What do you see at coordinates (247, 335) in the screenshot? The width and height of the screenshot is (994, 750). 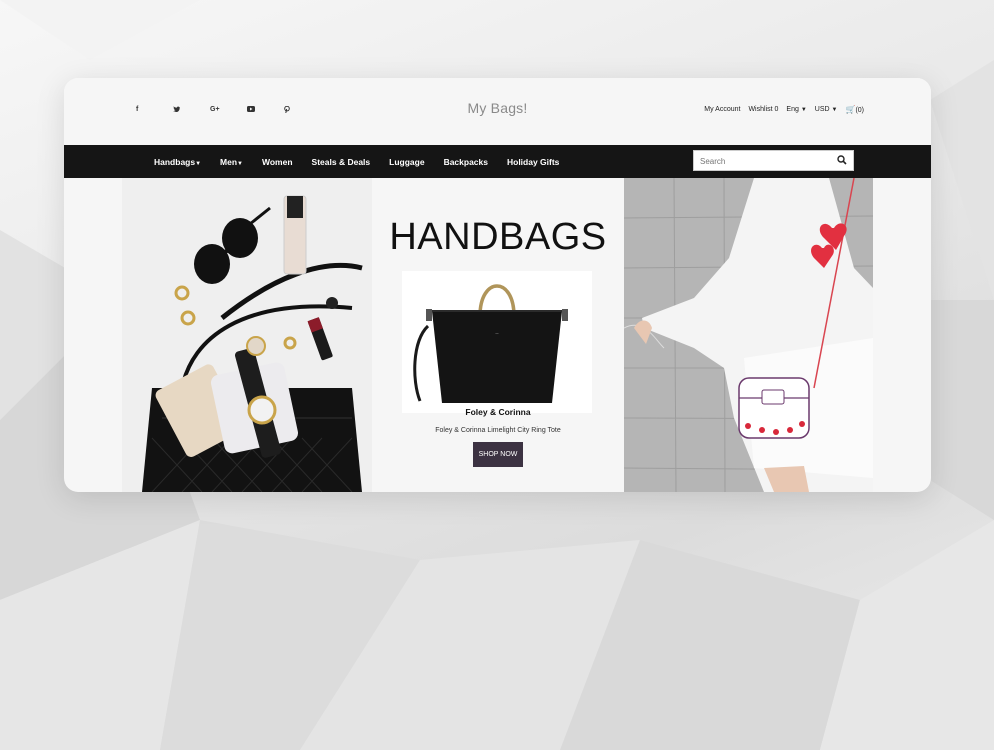 I see `flatlay-photo` at bounding box center [247, 335].